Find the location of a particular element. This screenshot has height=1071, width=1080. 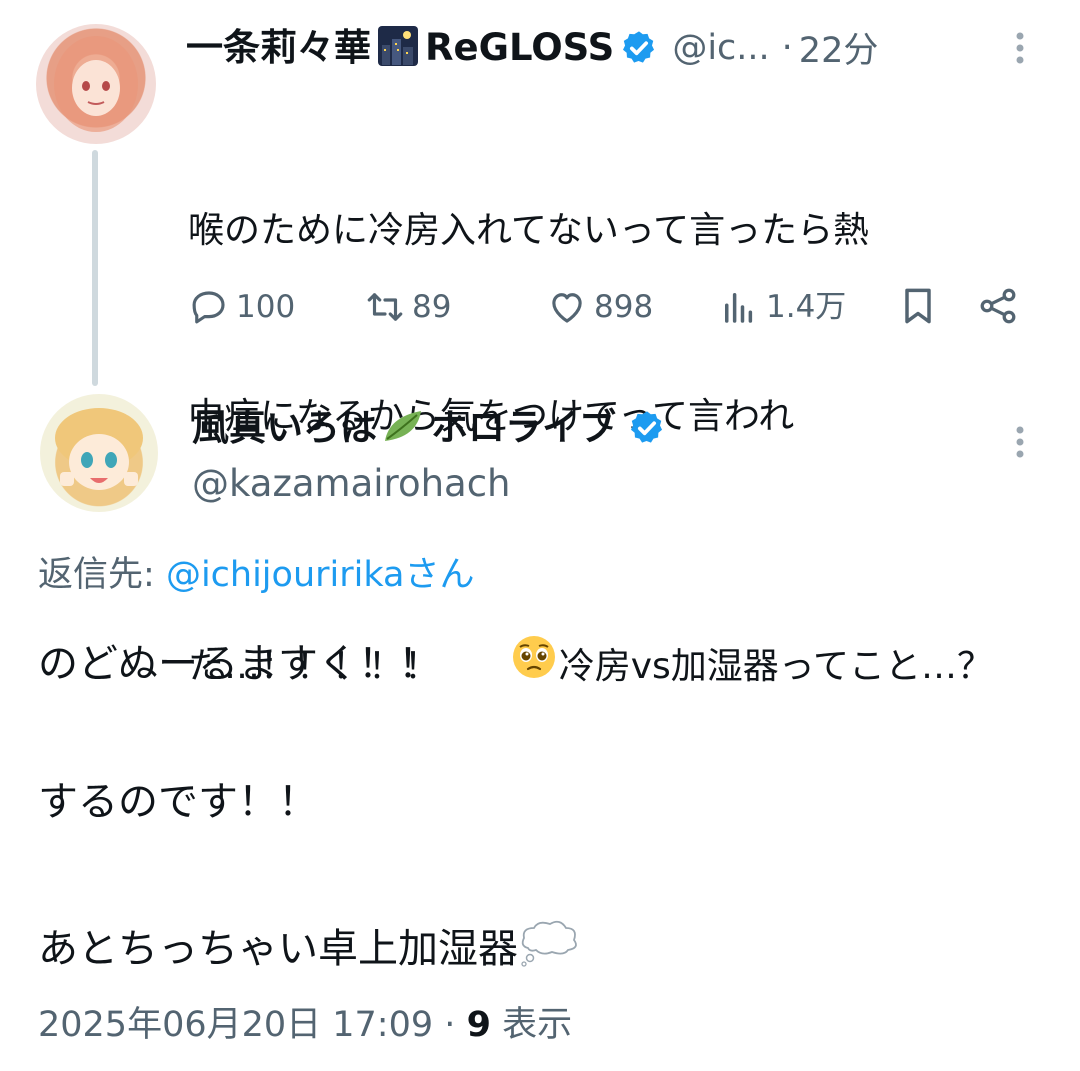

parent-author-name: 一条莉々華 is located at coordinates (278, 48).